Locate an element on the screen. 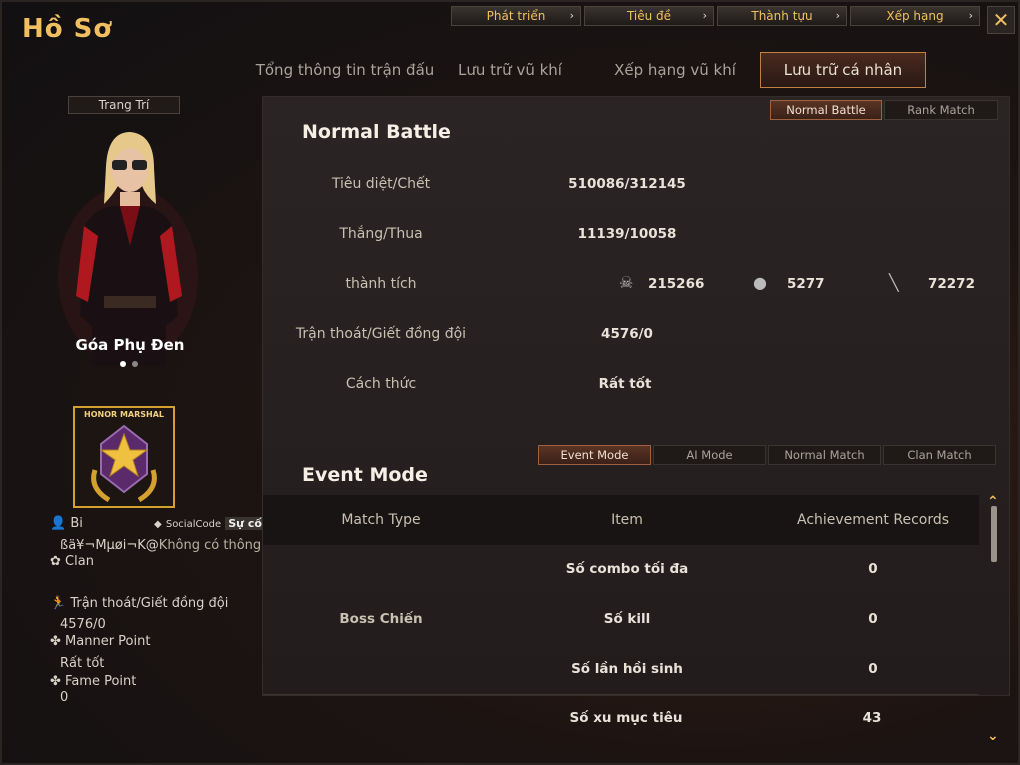 This screenshot has width=1020, height=765. desert-label: Trận thoát/Giết đồng đội is located at coordinates (149, 603).